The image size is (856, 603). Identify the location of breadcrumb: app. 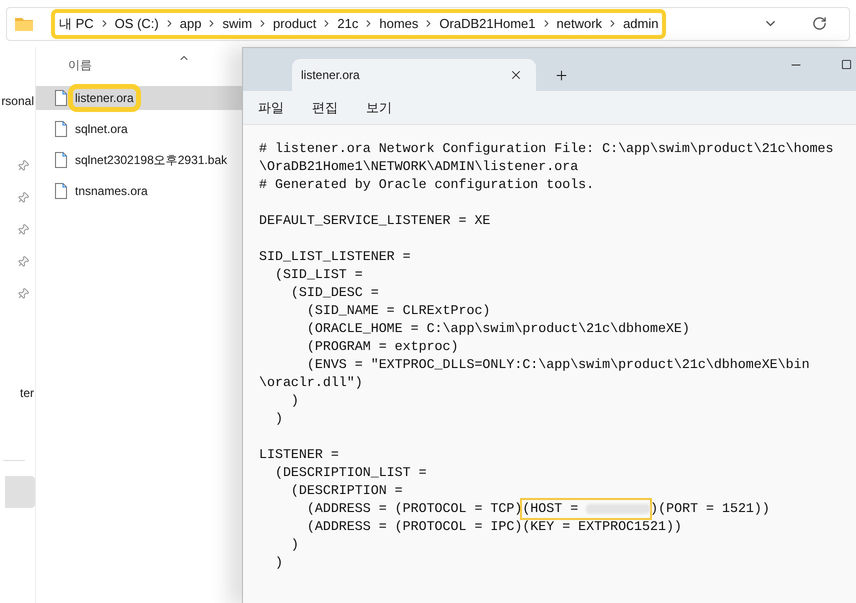
(191, 24).